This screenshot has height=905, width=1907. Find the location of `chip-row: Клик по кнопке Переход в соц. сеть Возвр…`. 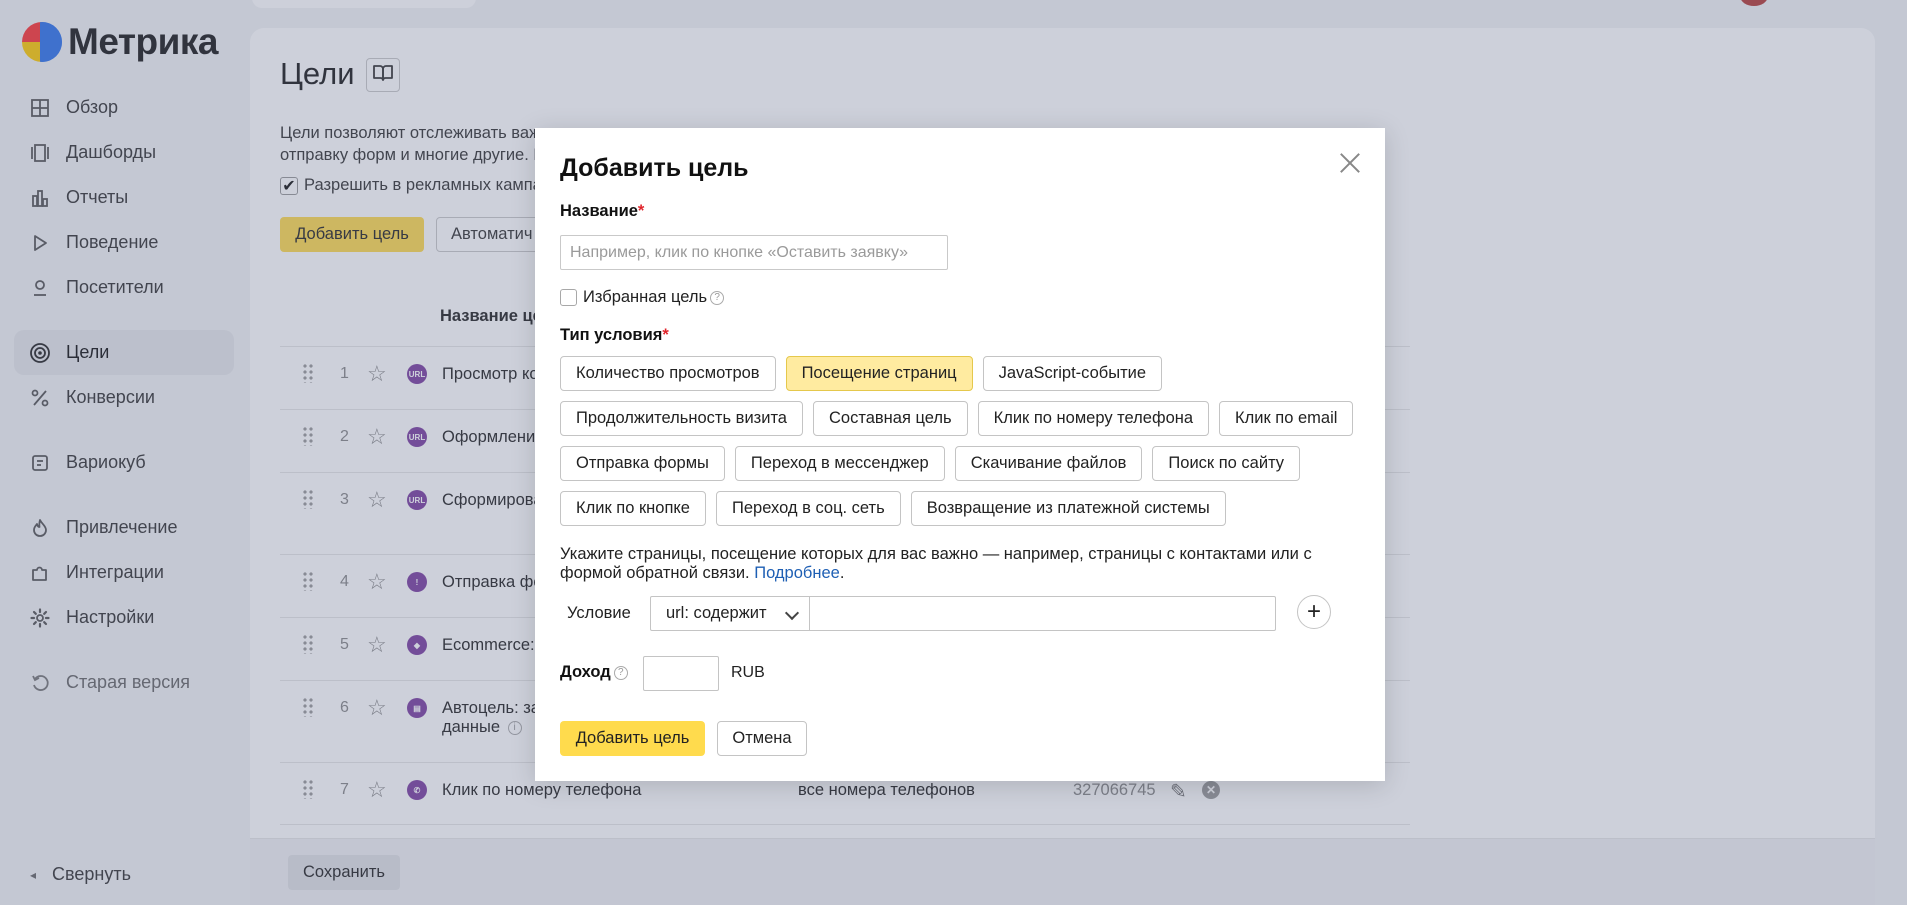

chip-row: Клик по кнопке Переход в соц. сеть Возвр… is located at coordinates (960, 508).